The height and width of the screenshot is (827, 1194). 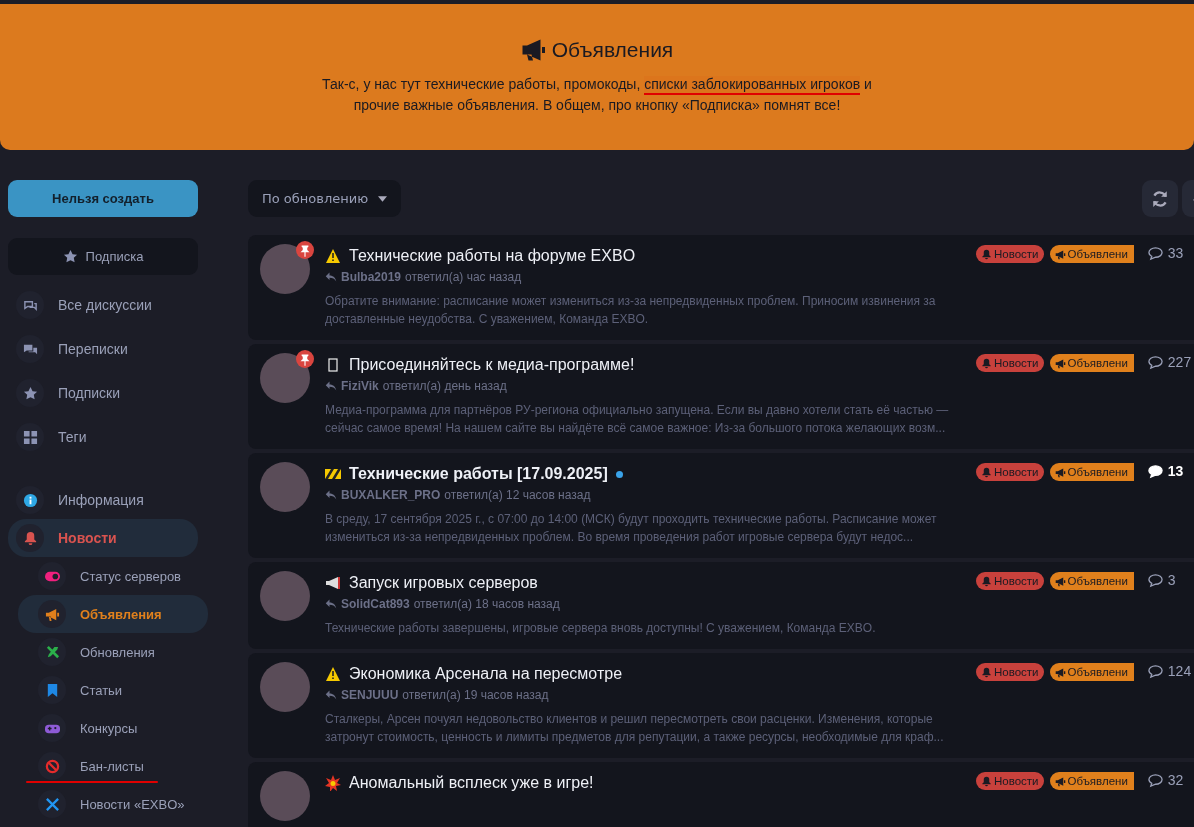 I want to click on discussion-title: Присоединяйтесь к медиа-программе!, so click(x=492, y=365).